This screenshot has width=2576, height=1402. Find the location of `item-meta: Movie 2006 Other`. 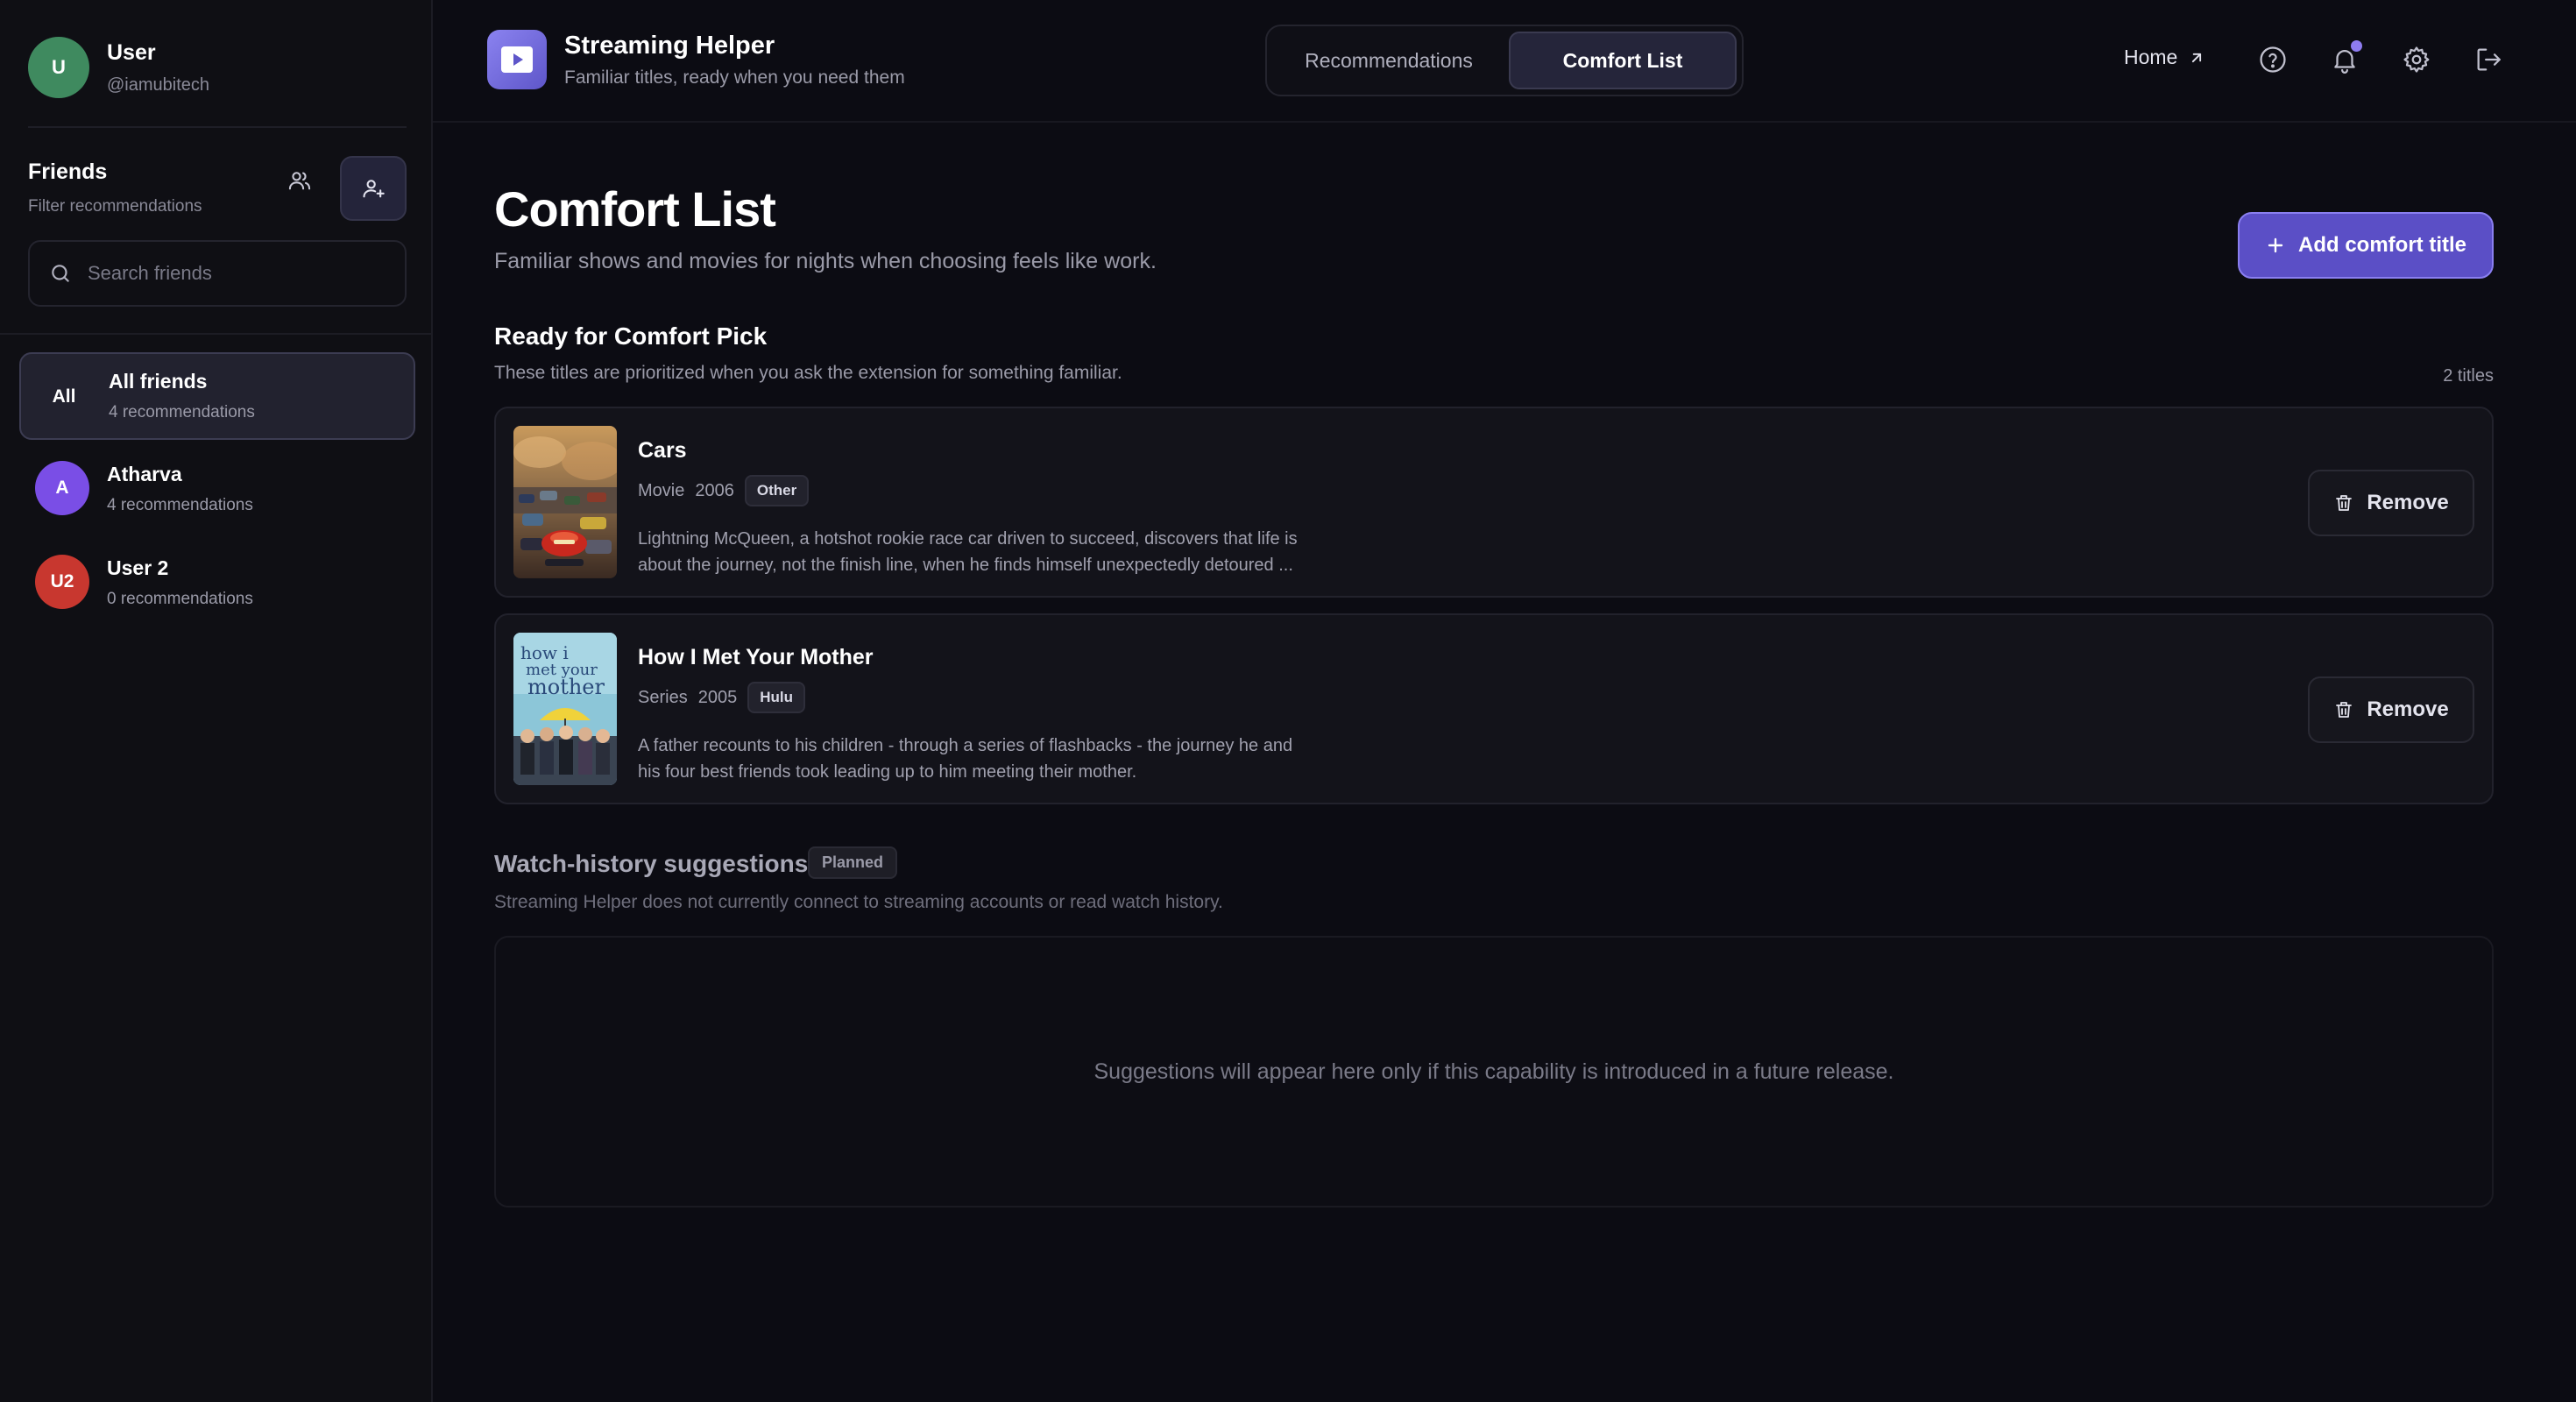

item-meta: Movie 2006 Other is located at coordinates (724, 490).